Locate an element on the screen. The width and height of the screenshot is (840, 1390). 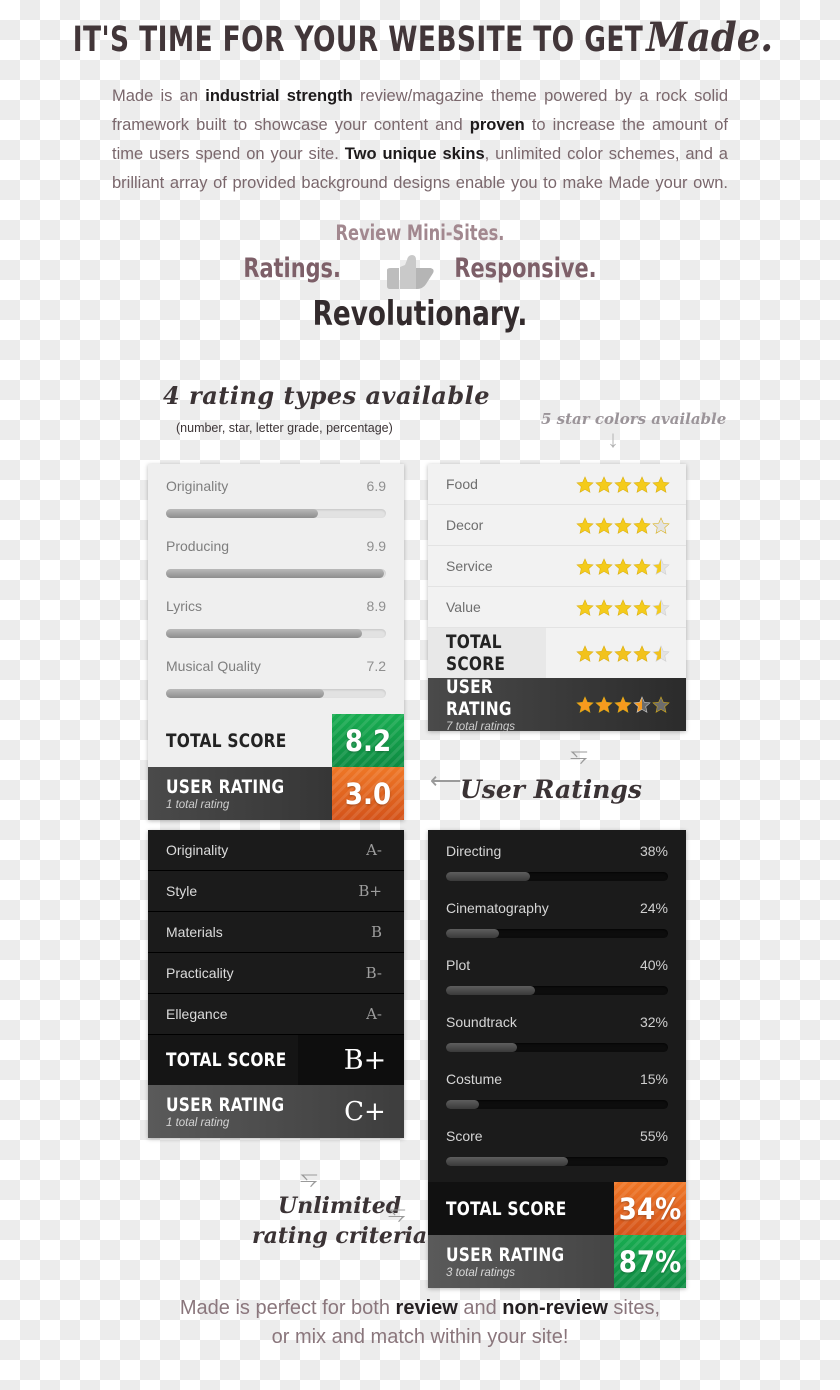
star-total-score-row: TOTAL SCORE is located at coordinates (557, 653).